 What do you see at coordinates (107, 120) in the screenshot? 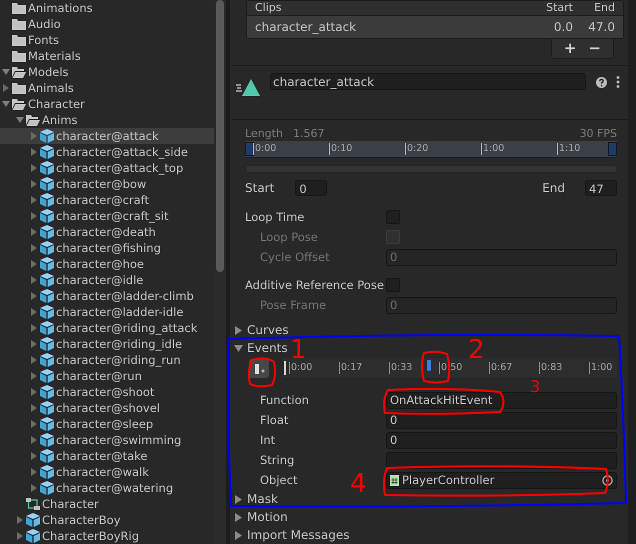
I see `tree-item: Anims` at bounding box center [107, 120].